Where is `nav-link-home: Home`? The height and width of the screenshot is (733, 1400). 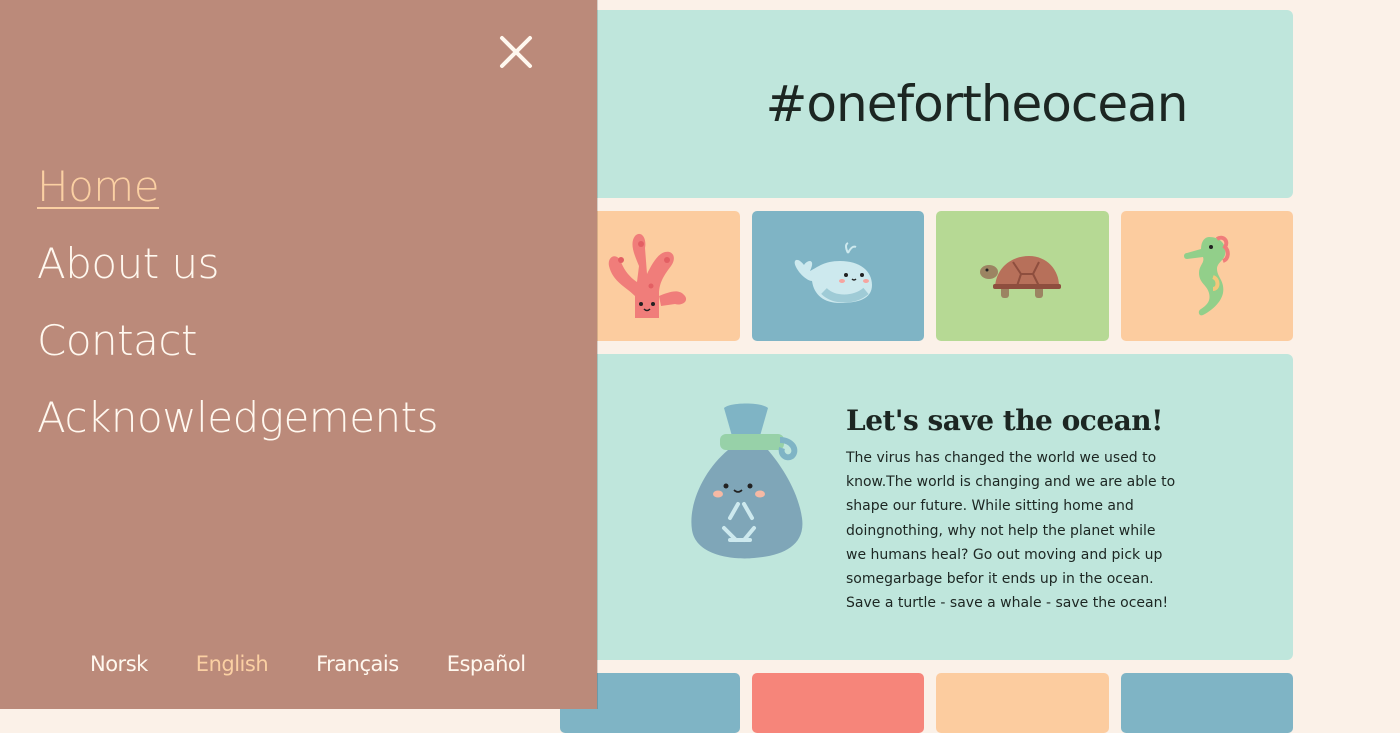
nav-link-home: Home is located at coordinates (237, 186).